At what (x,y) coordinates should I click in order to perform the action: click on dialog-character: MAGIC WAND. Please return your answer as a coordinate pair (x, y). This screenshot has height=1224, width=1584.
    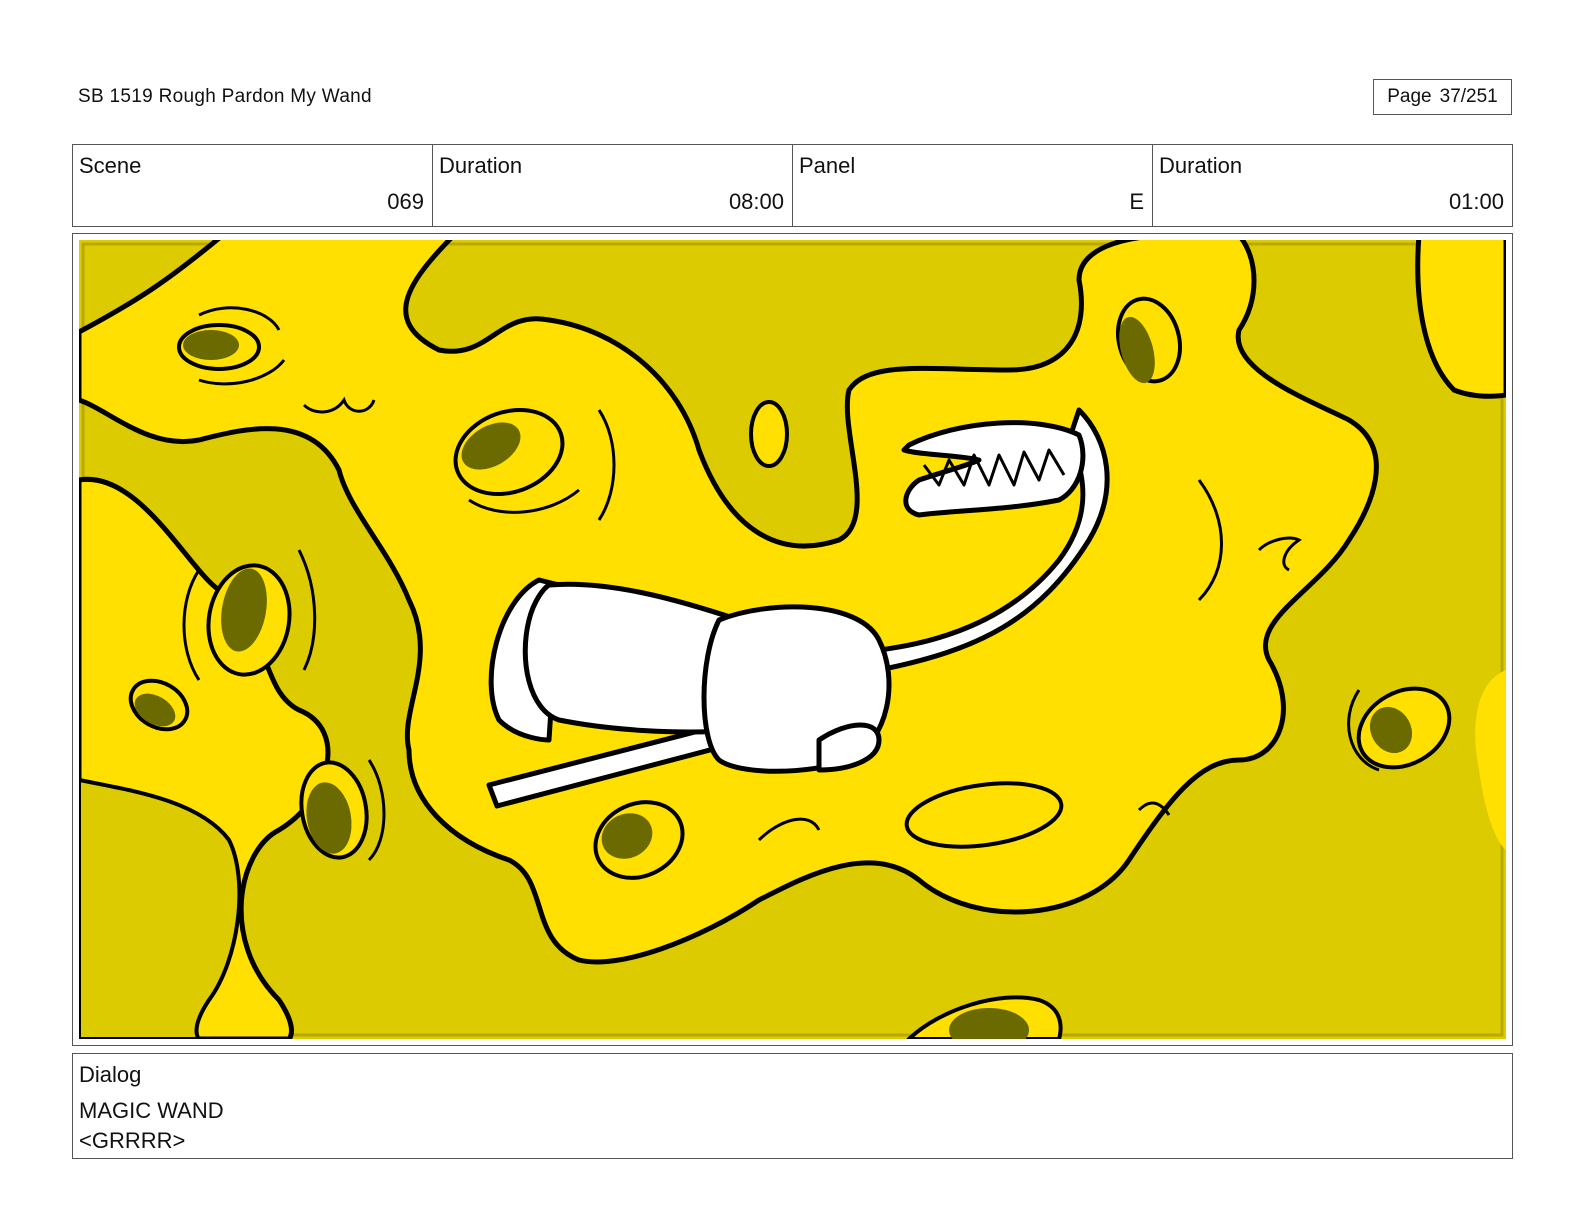
    Looking at the image, I should click on (151, 1110).